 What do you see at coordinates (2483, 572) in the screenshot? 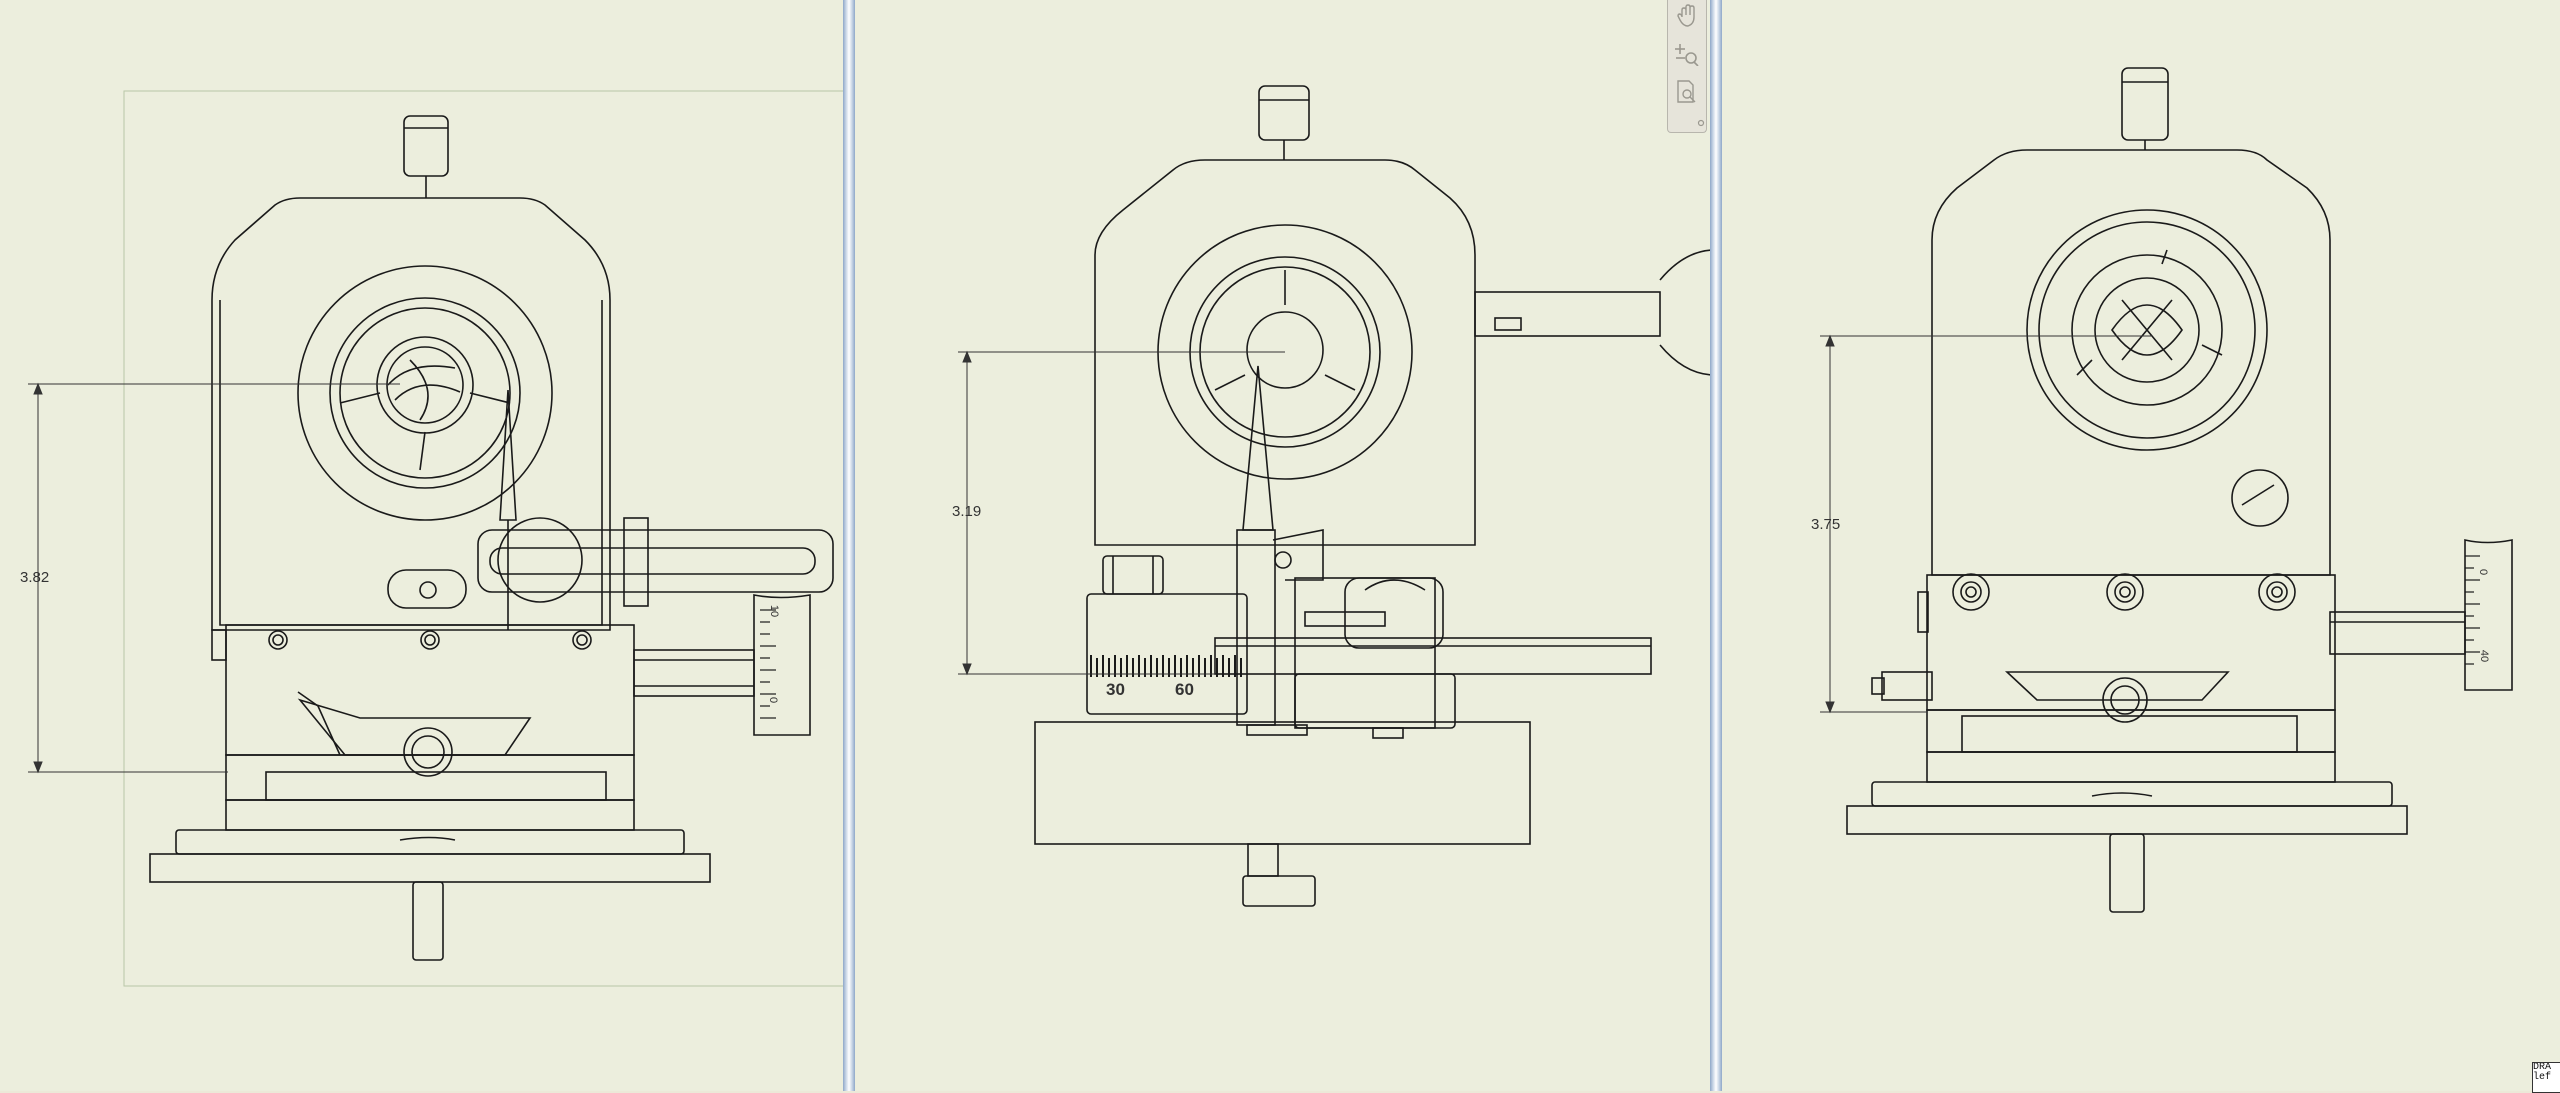
I see `dial-label-0-right: 0` at bounding box center [2483, 572].